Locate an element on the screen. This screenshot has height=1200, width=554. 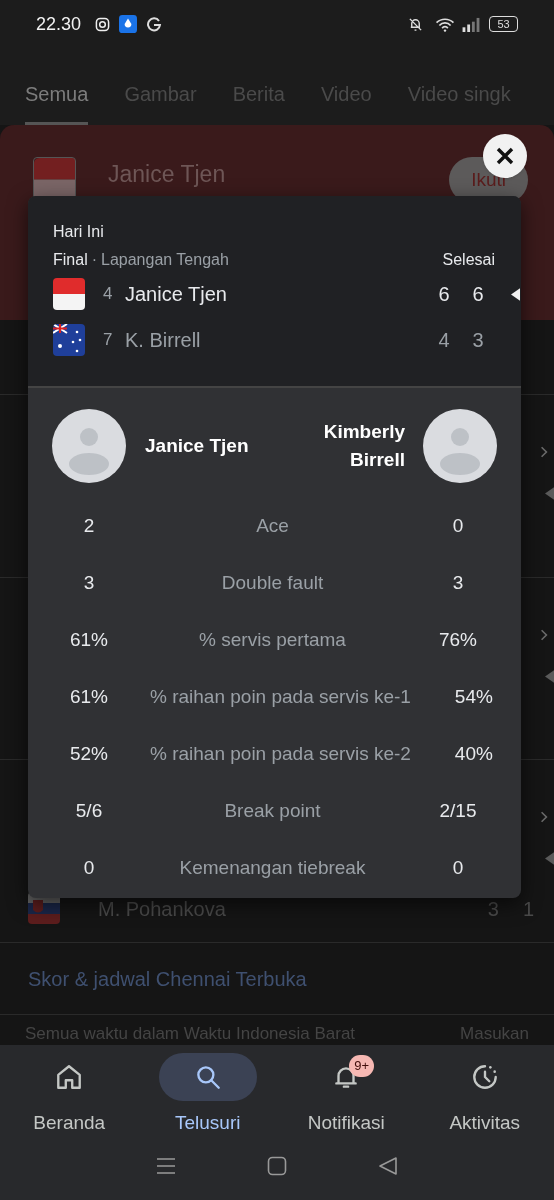
stat-value: 54% is located at coordinates (473, 697).